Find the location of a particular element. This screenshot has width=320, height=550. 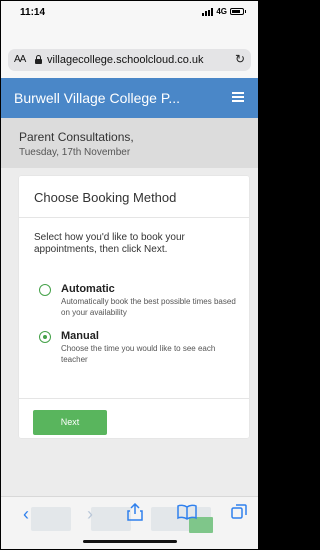

lock-icon is located at coordinates (38, 59).